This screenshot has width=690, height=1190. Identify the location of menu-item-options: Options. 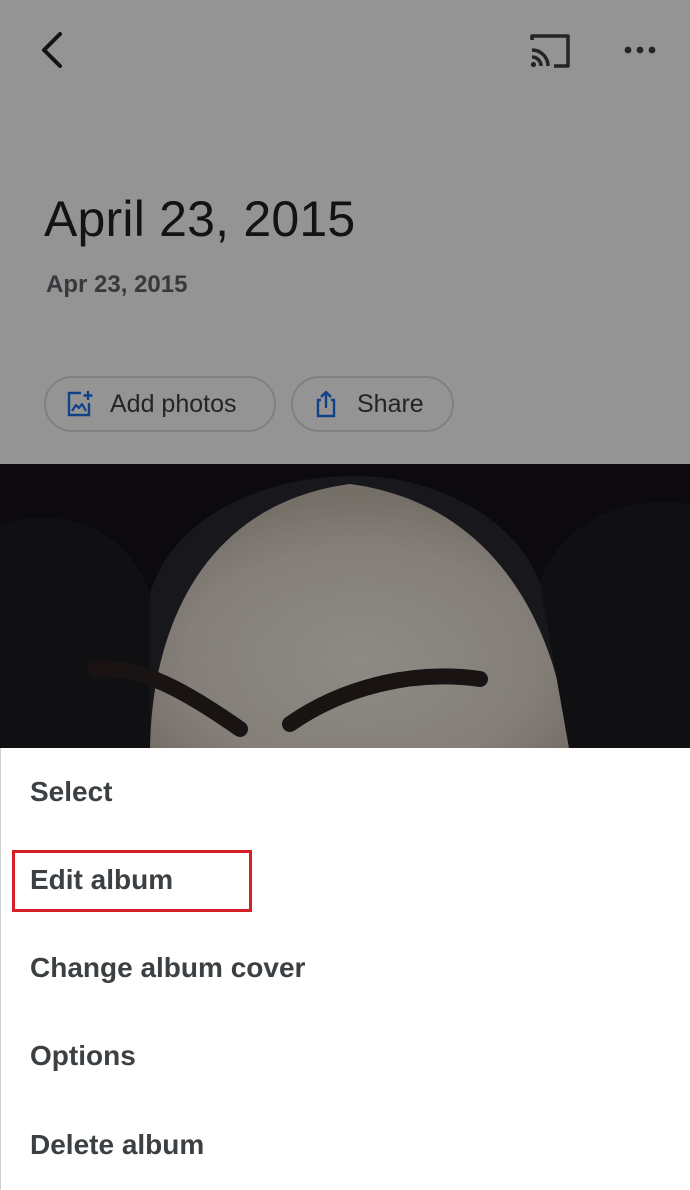
(83, 1056).